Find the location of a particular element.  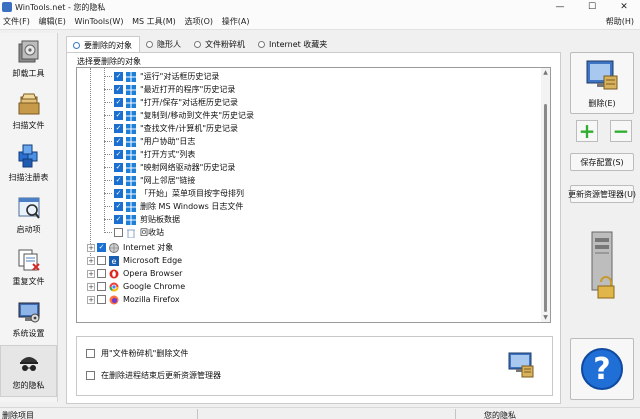

chrome-icon is located at coordinates (114, 287).